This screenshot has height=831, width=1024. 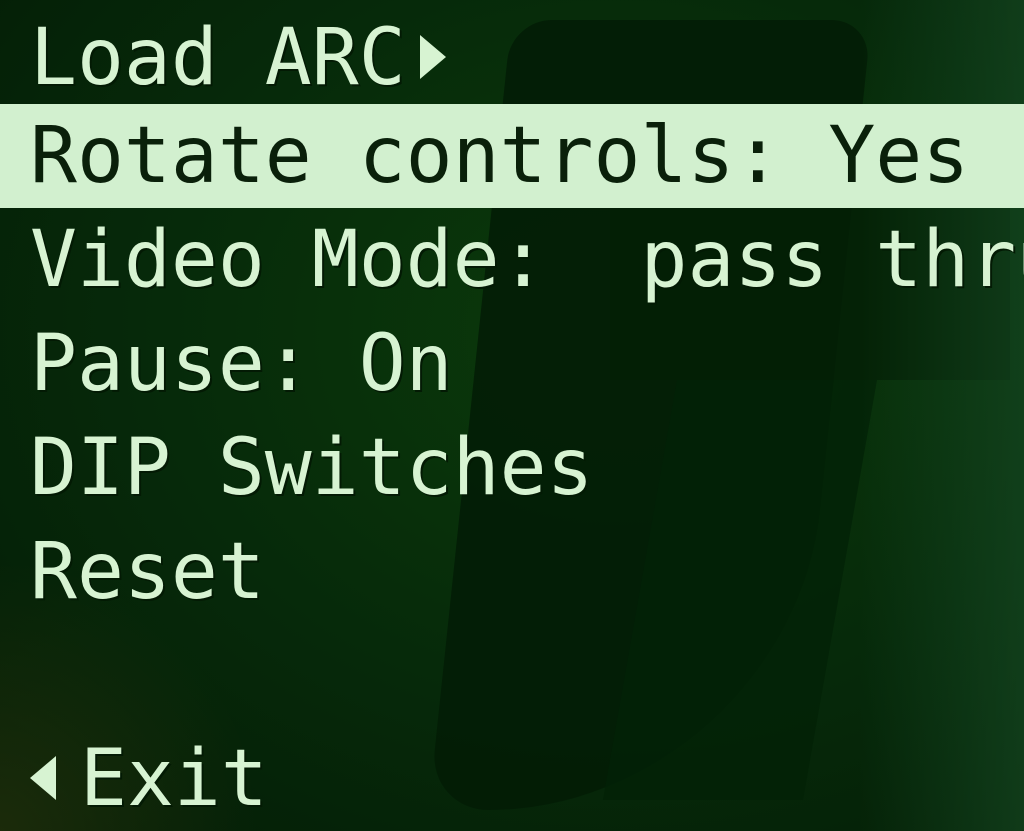 What do you see at coordinates (218, 58) in the screenshot?
I see `menu-item-label: Load ARC` at bounding box center [218, 58].